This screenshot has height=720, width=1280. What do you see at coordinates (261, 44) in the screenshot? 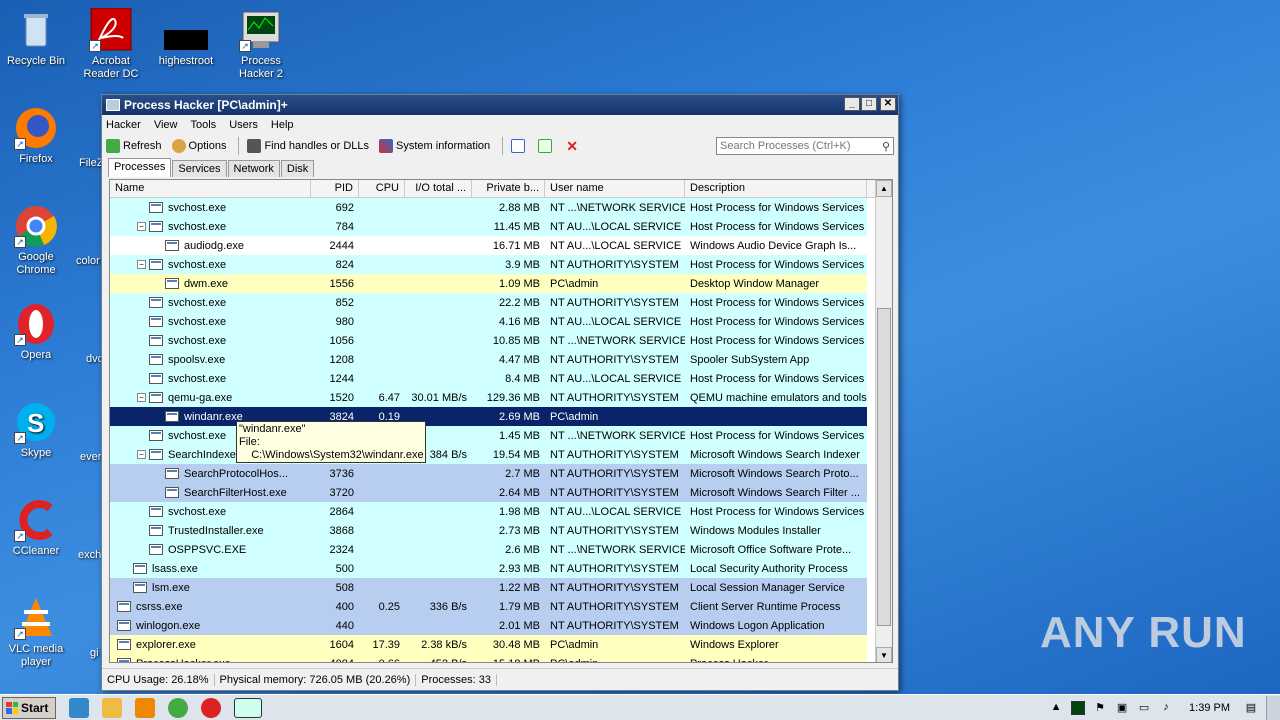
I see `desktop-icon-process-hacker: ↗ Process Hacker 2` at bounding box center [261, 44].